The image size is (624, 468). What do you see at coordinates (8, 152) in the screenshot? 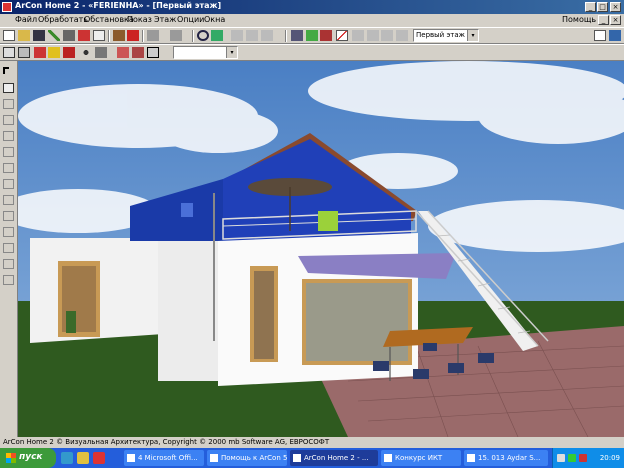
I see `door-icon` at bounding box center [8, 152].